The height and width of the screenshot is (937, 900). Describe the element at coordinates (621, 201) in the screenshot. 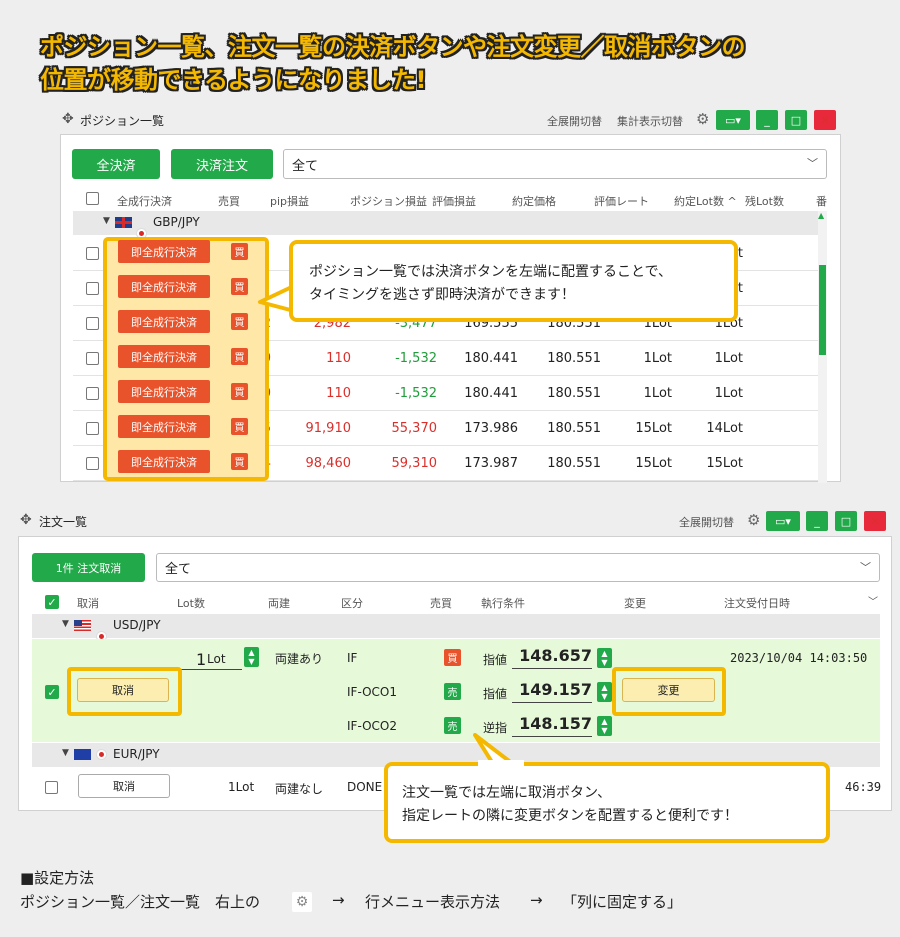

I see `col-header: 評価レート` at that location.